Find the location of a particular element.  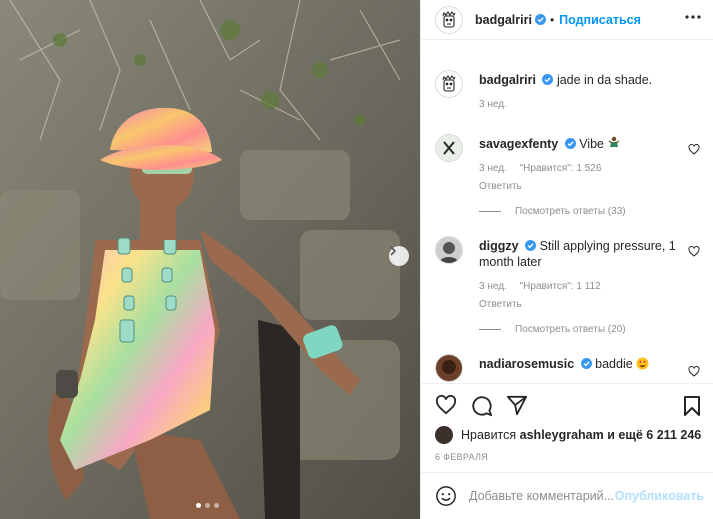

liker-avatar is located at coordinates (444, 435).